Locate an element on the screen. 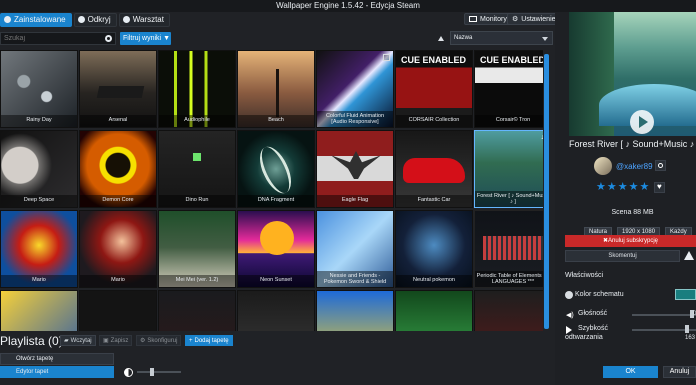 This screenshot has width=696, height=385. add-label: Dodaj tapetę is located at coordinates (211, 340).